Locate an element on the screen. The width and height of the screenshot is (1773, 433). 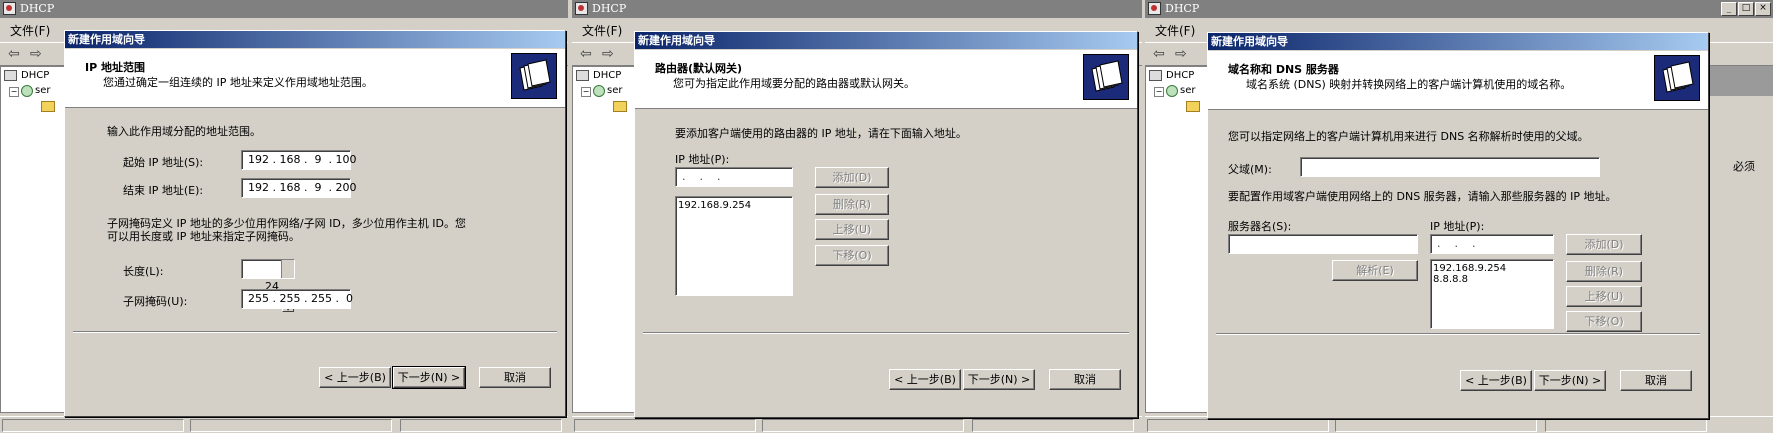
server-name-field is located at coordinates (1323, 244).